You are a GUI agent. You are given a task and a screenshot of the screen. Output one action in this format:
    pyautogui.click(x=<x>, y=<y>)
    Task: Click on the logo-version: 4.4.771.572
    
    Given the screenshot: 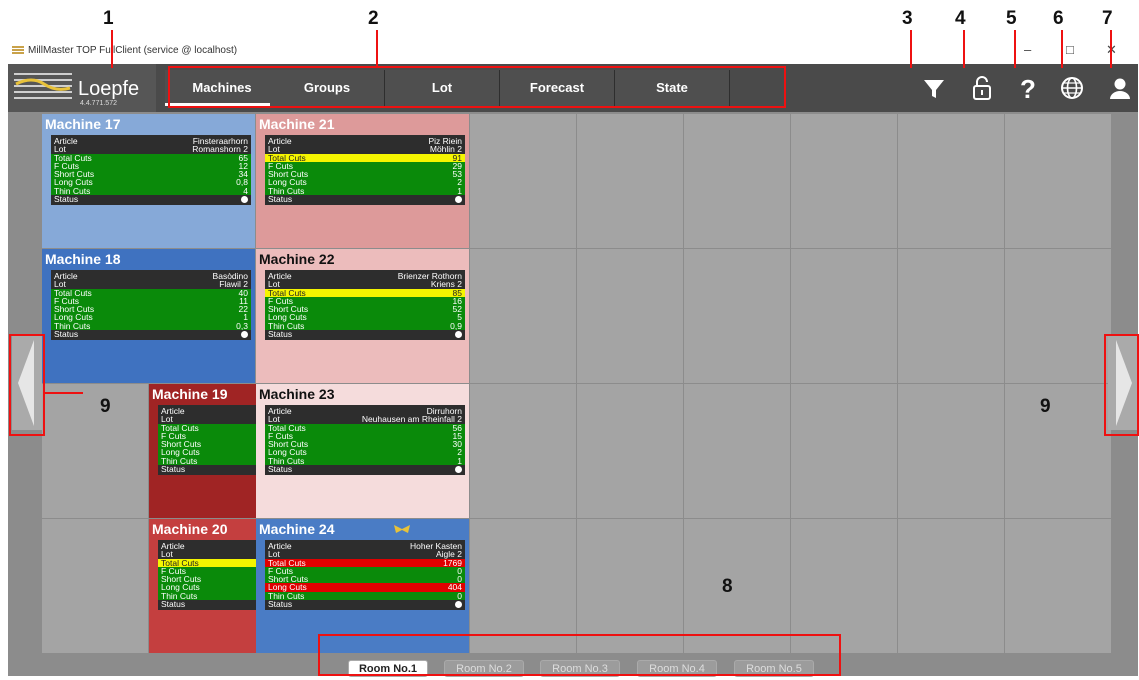 What is the action you would take?
    pyautogui.click(x=98, y=103)
    